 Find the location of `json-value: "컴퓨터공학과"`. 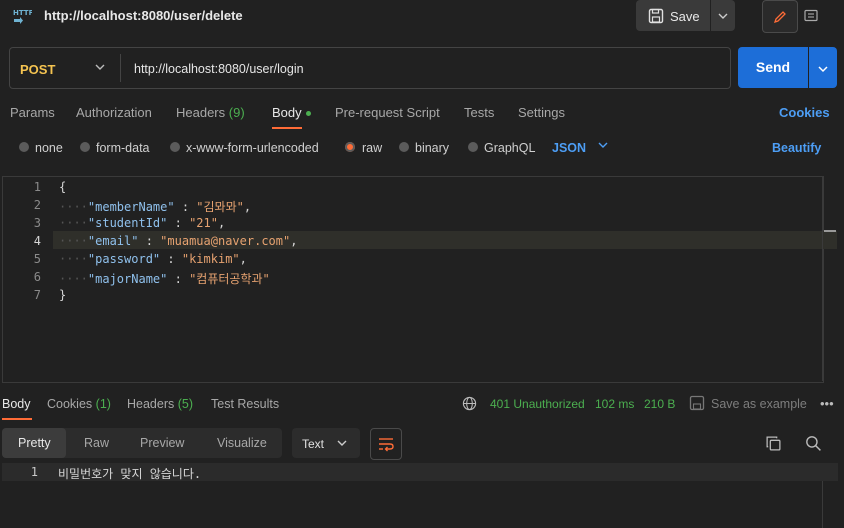

json-value: "컴퓨터공학과" is located at coordinates (229, 279).